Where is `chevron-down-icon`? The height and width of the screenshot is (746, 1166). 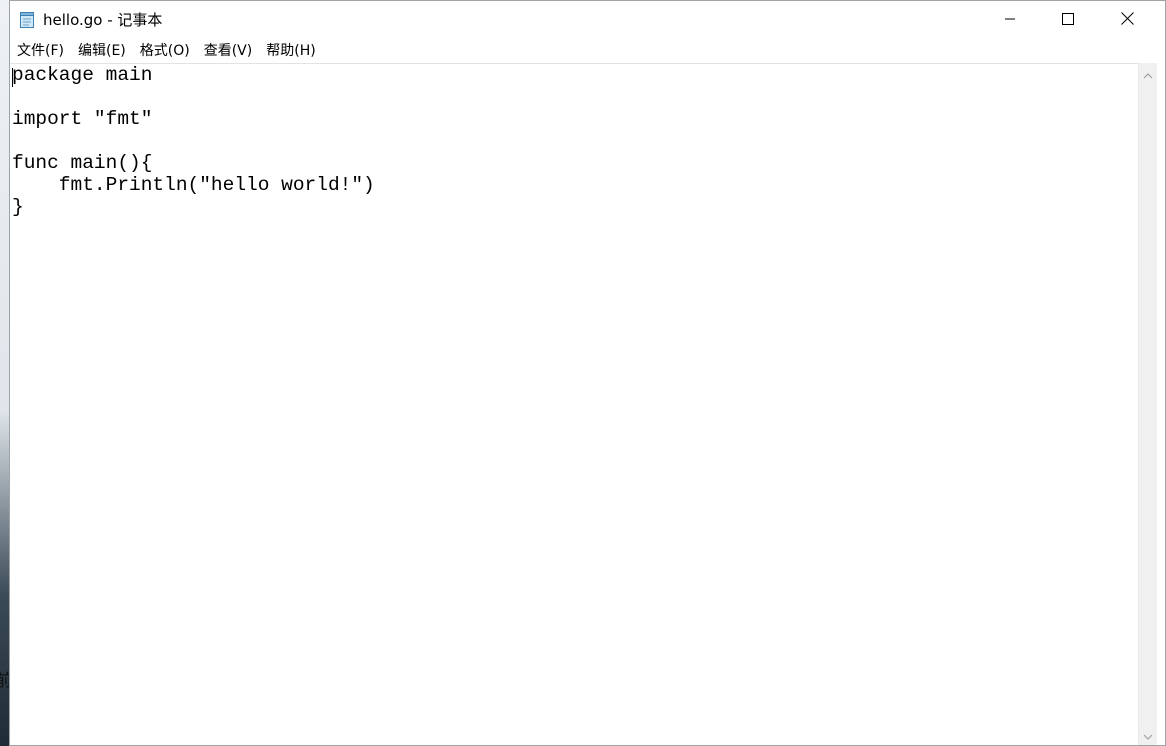 chevron-down-icon is located at coordinates (1148, 734).